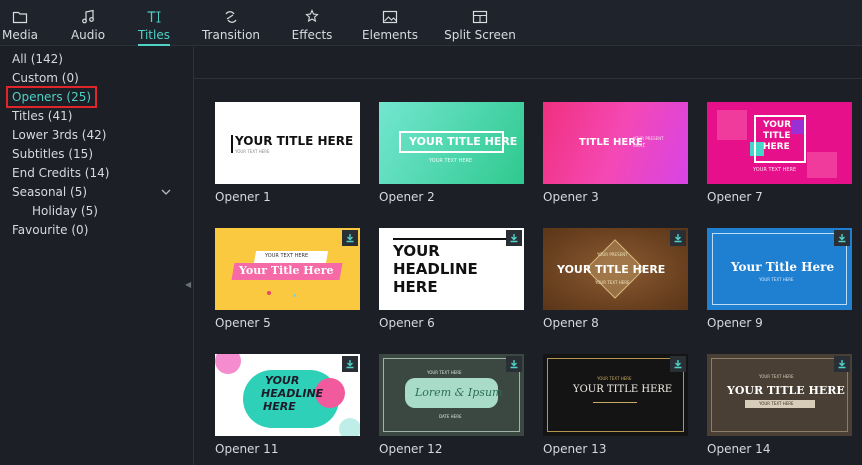  I want to click on card-label: Opener 5, so click(243, 323).